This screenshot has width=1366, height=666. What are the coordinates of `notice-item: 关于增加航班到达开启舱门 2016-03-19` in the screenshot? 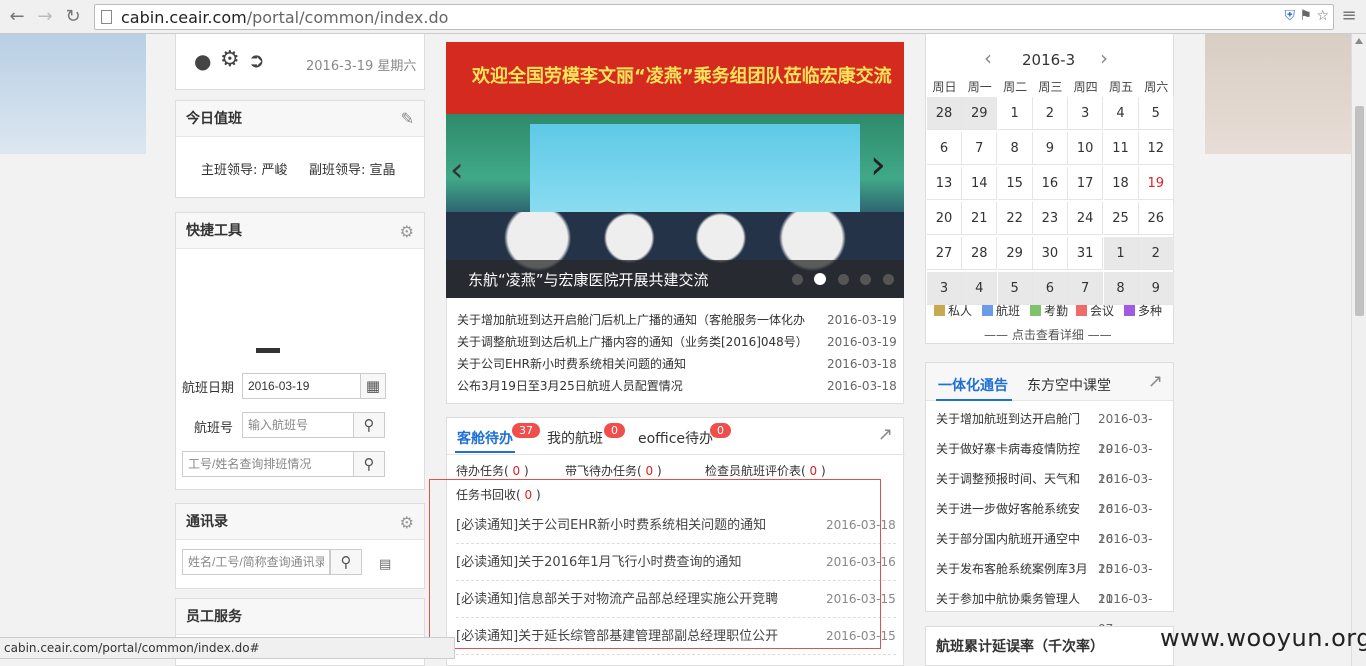 It's located at (1051, 430).